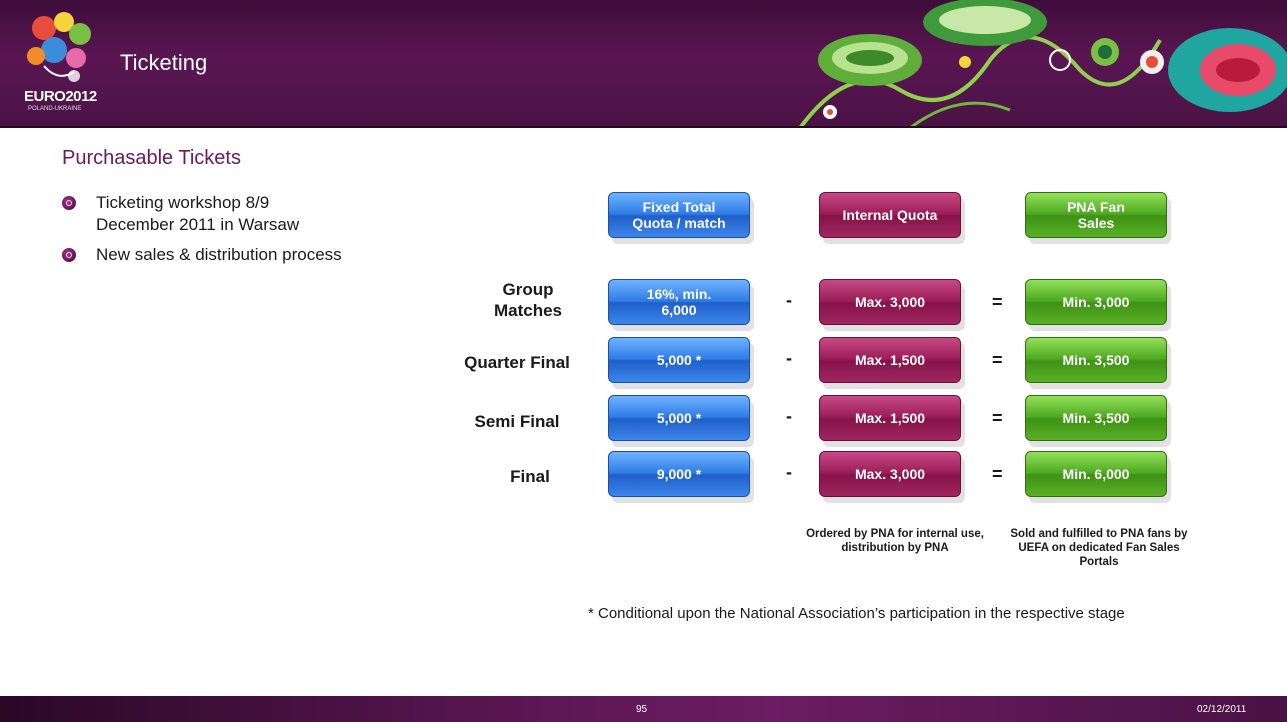  I want to click on bullet-text: New sales & distribution process, so click(219, 254).